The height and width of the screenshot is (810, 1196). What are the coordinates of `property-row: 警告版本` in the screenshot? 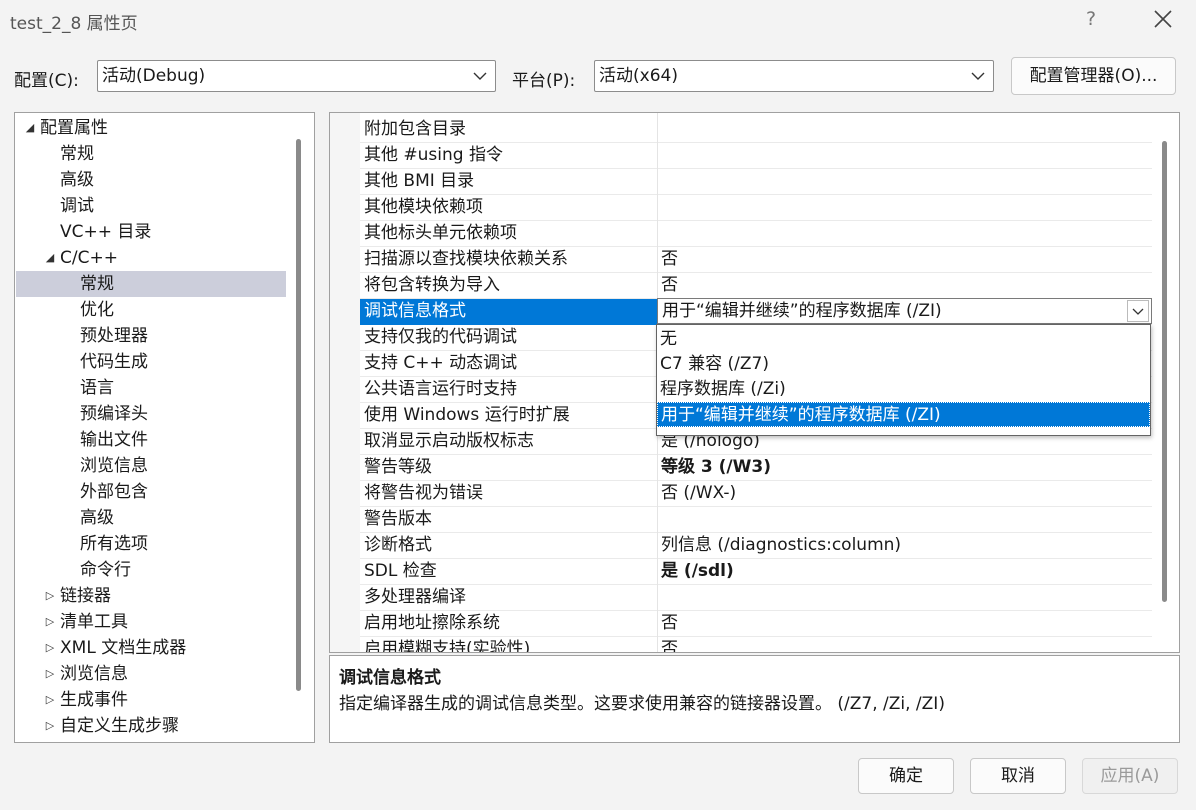 It's located at (756, 520).